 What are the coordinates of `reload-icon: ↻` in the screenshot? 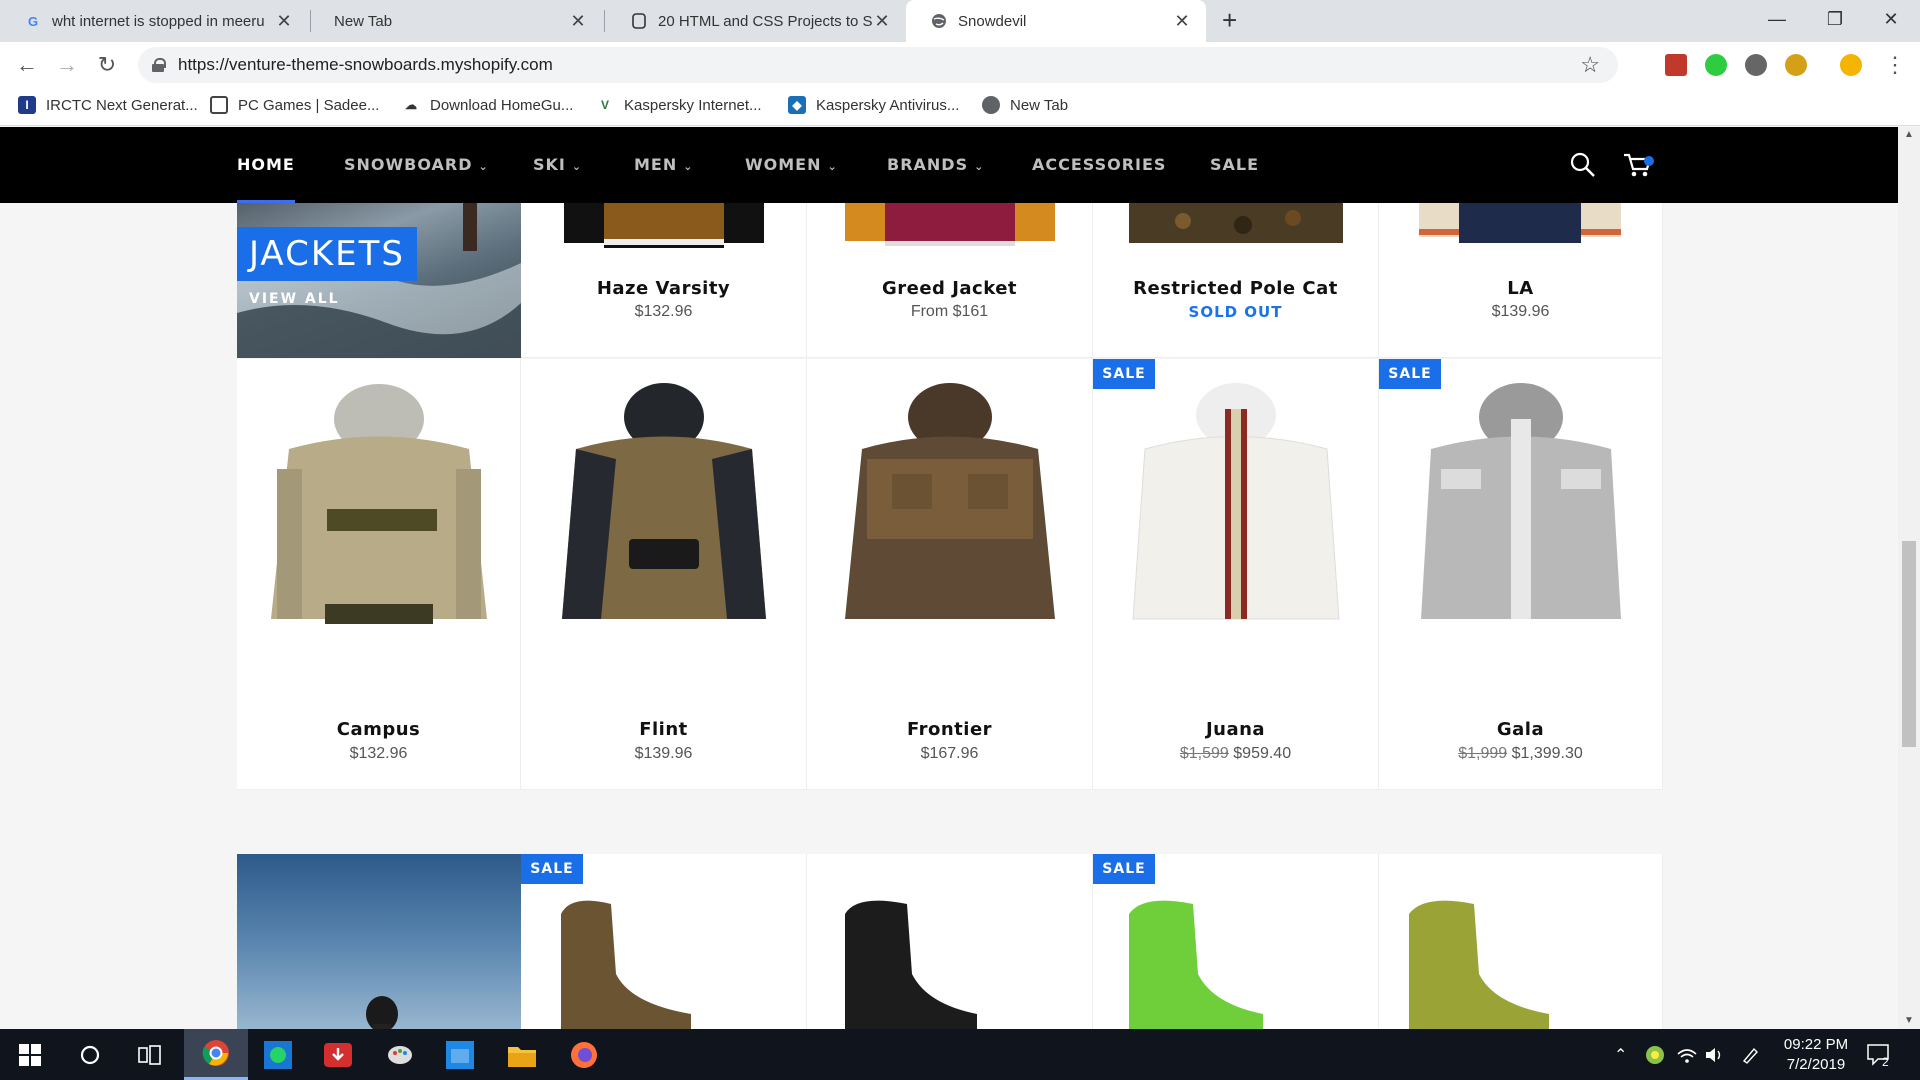 It's located at (107, 65).